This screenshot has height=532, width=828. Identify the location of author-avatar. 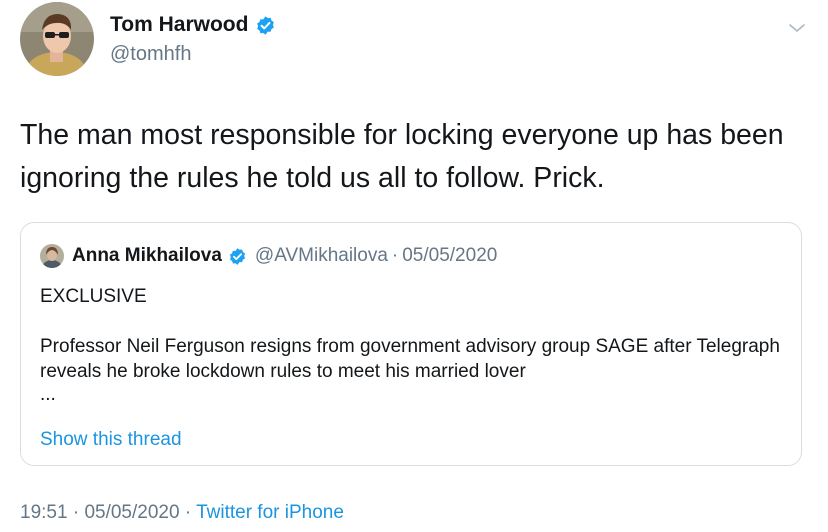
(57, 39).